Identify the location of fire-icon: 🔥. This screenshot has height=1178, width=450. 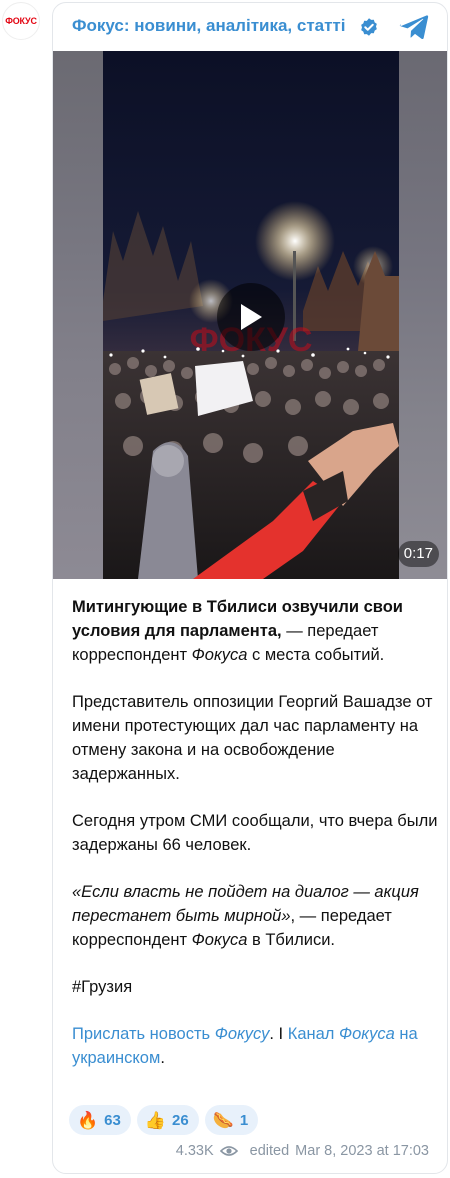
(88, 1120).